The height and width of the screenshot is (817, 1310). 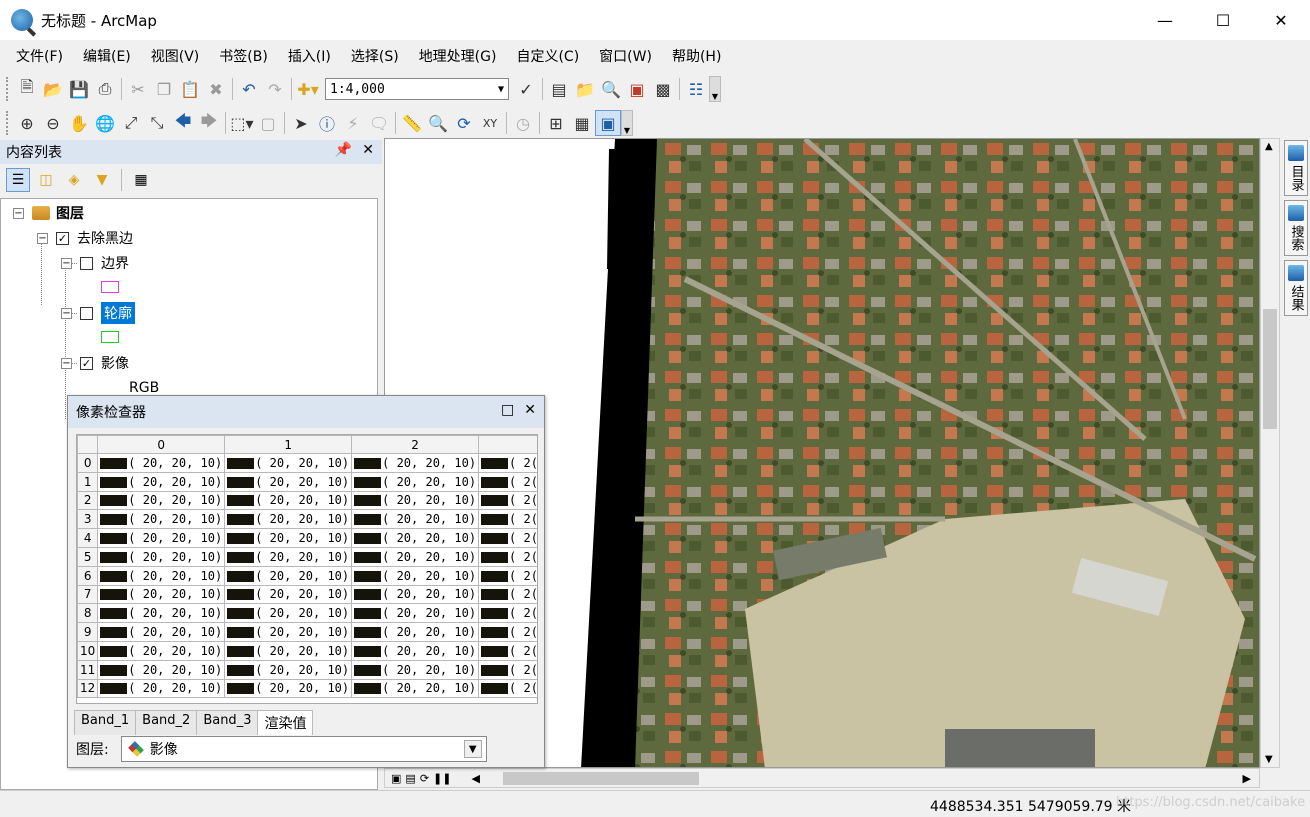 I want to click on toolbar-overflow-icon: ▼, so click(x=627, y=123).